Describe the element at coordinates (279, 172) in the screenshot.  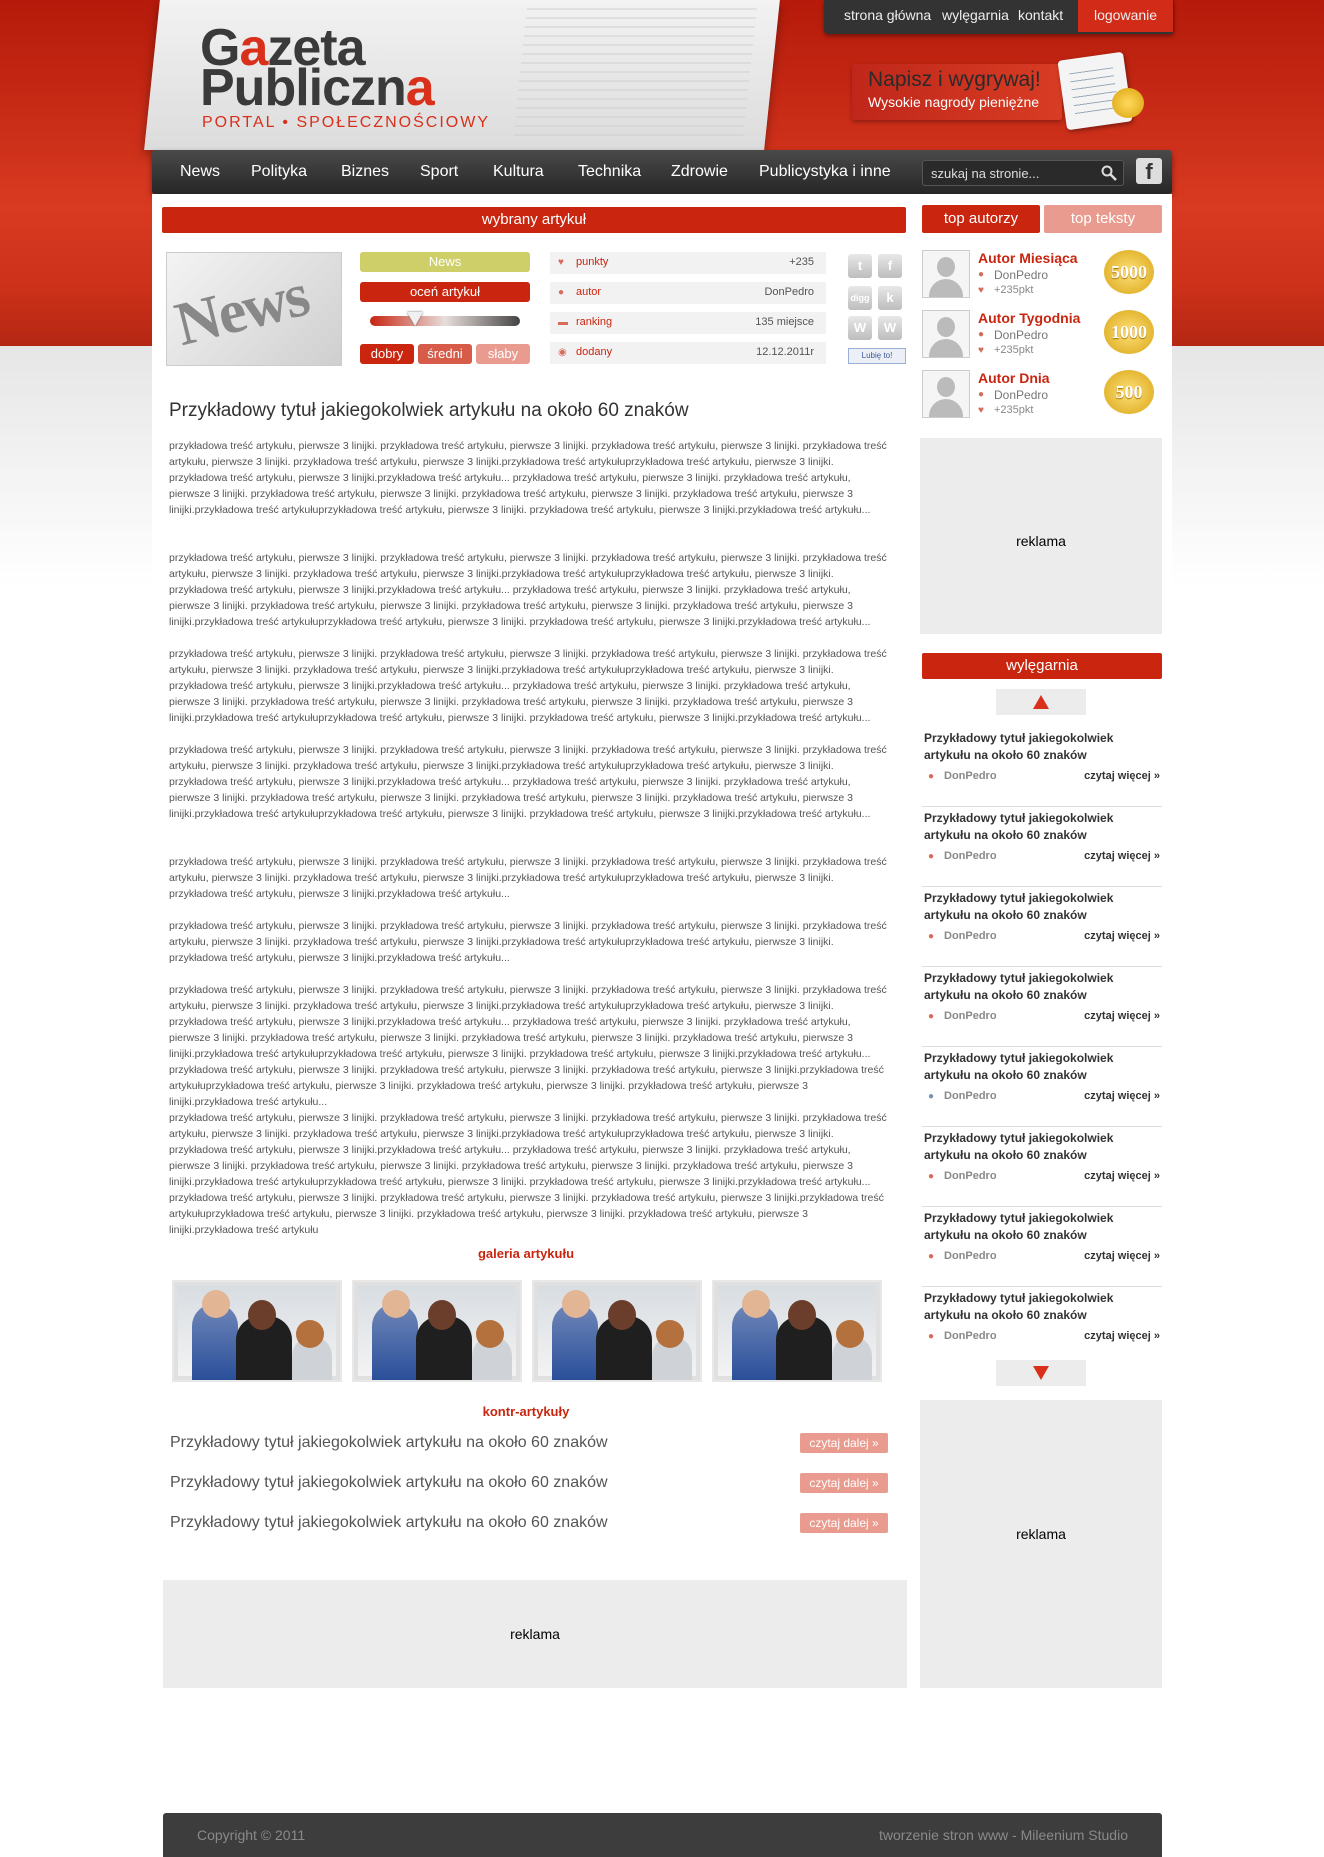
I see `nav-polityka: Polityka` at that location.